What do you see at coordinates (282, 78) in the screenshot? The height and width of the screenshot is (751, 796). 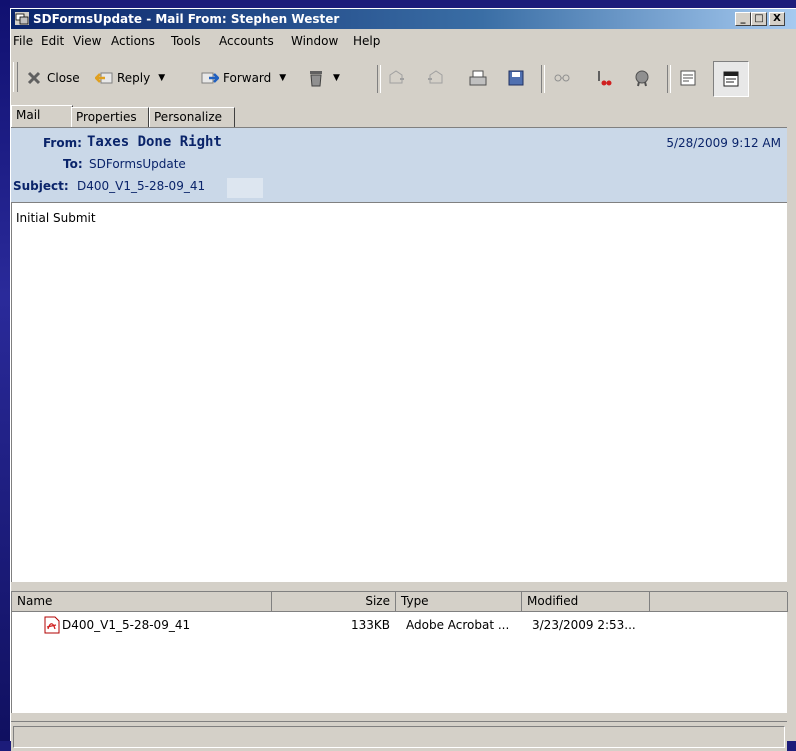 I see `forward-dropdown-arrow: ▼` at bounding box center [282, 78].